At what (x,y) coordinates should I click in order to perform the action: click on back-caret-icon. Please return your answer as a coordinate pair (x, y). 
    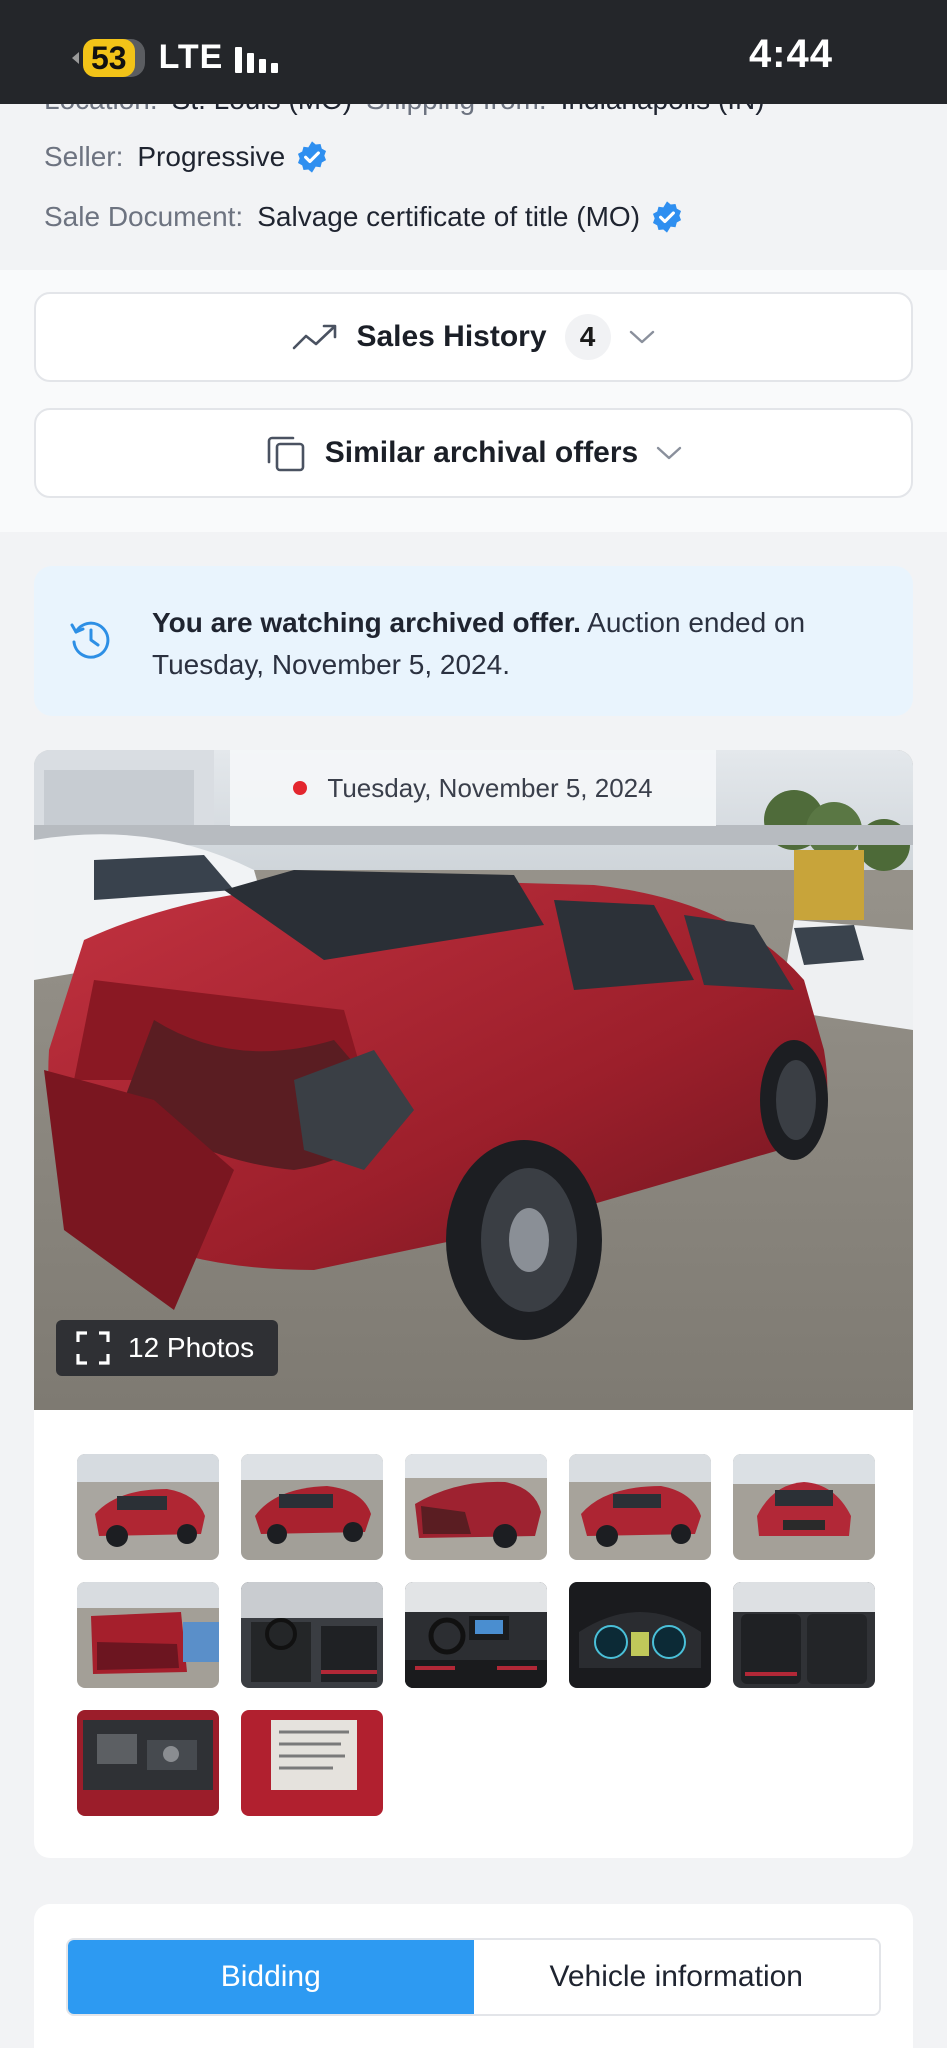
    Looking at the image, I should click on (75, 57).